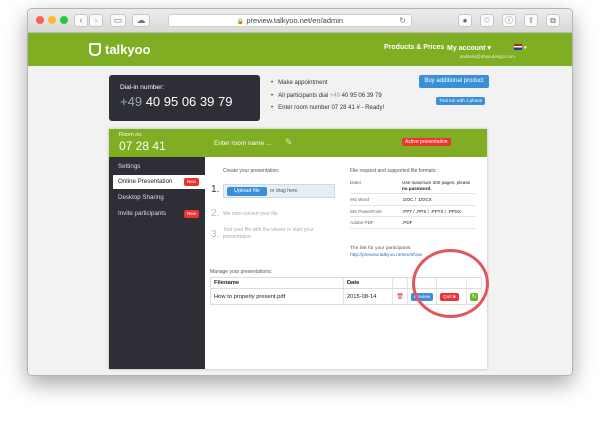  Describe the element at coordinates (40, 20) in the screenshot. I see `close-window-icon` at that location.